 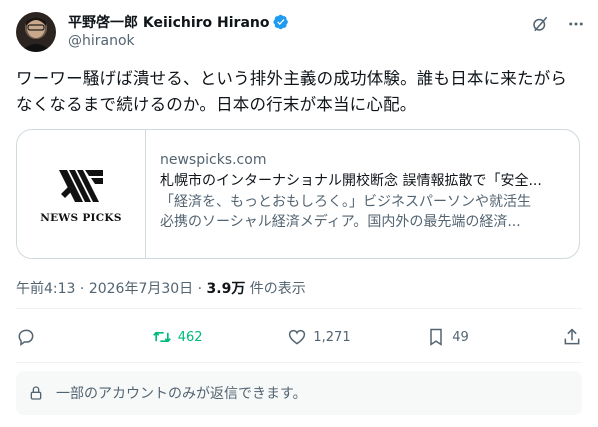 What do you see at coordinates (345, 202) in the screenshot?
I see `card-description-line: 「経済を、もっとおもしろく。」ビジネスパーソンや就活生` at bounding box center [345, 202].